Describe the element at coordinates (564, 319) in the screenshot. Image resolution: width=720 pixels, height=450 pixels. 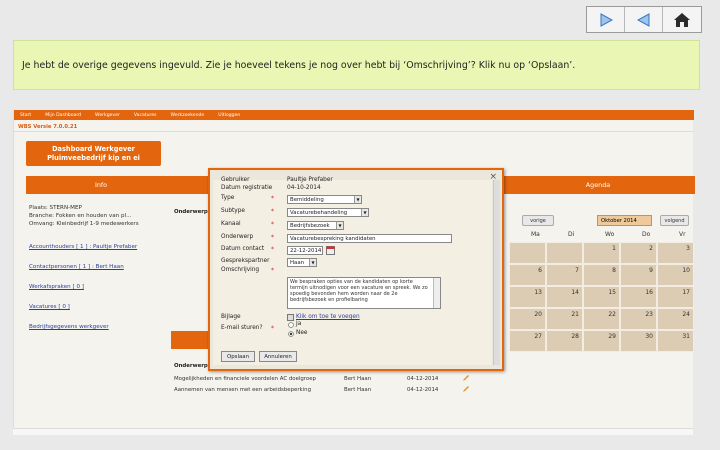
I see `calendar-day-cell: 21` at that location.